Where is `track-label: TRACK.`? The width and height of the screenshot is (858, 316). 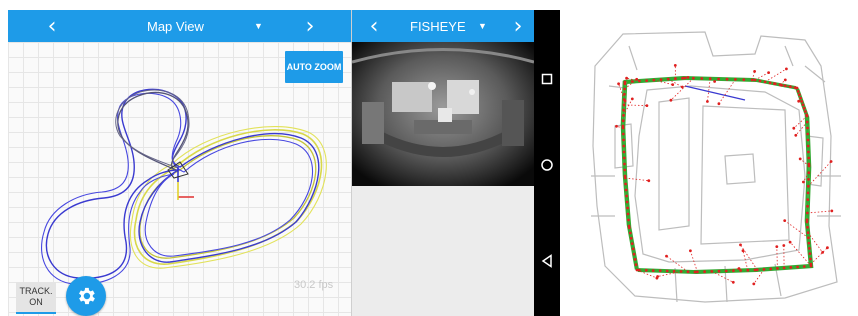
track-label: TRACK. is located at coordinates (36, 291).